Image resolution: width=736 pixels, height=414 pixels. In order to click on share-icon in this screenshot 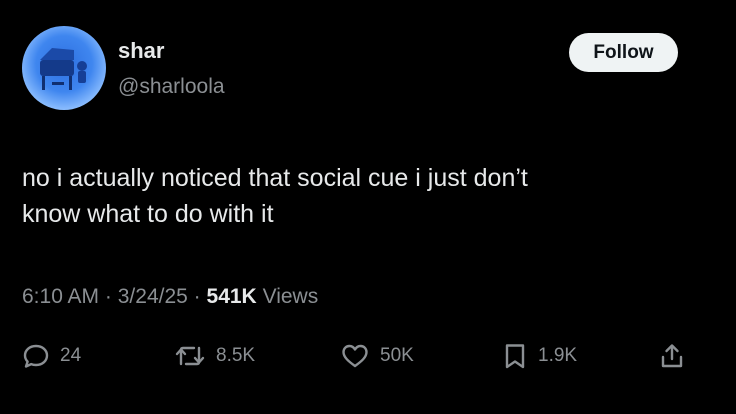, I will do `click(672, 356)`.